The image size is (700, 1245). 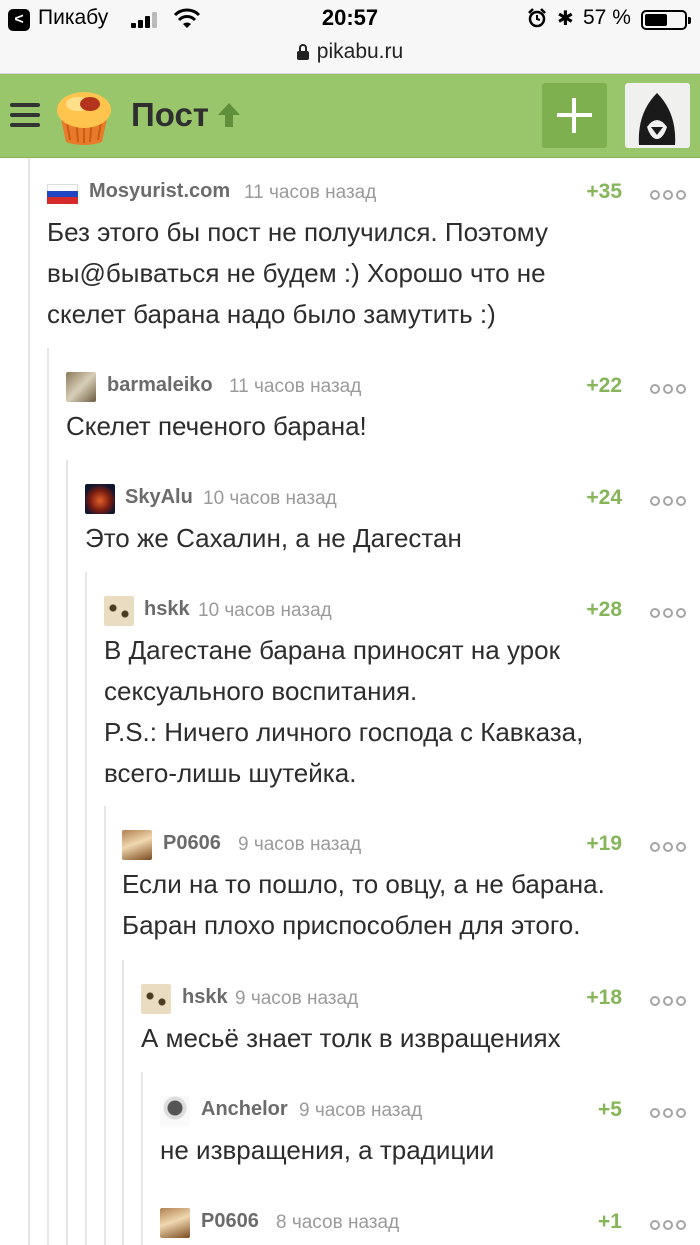 What do you see at coordinates (62, 194) in the screenshot?
I see `russia-flag-icon` at bounding box center [62, 194].